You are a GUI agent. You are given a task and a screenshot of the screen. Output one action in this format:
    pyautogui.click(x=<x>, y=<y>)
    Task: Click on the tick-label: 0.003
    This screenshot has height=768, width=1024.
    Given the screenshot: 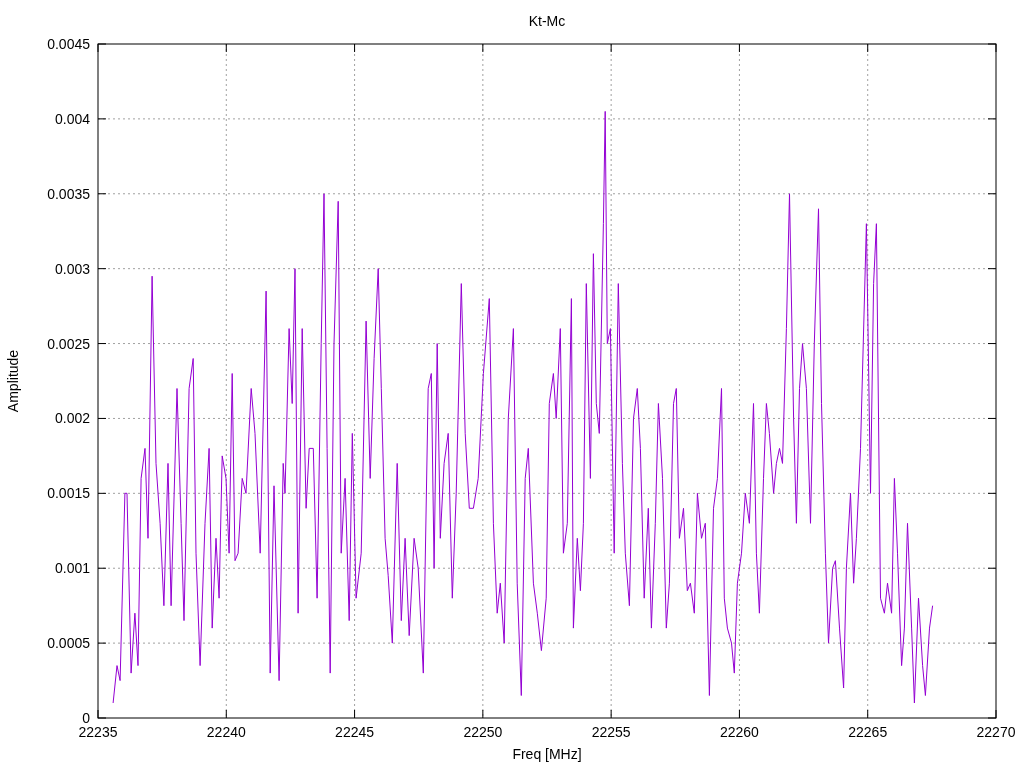 What is the action you would take?
    pyautogui.click(x=72, y=268)
    